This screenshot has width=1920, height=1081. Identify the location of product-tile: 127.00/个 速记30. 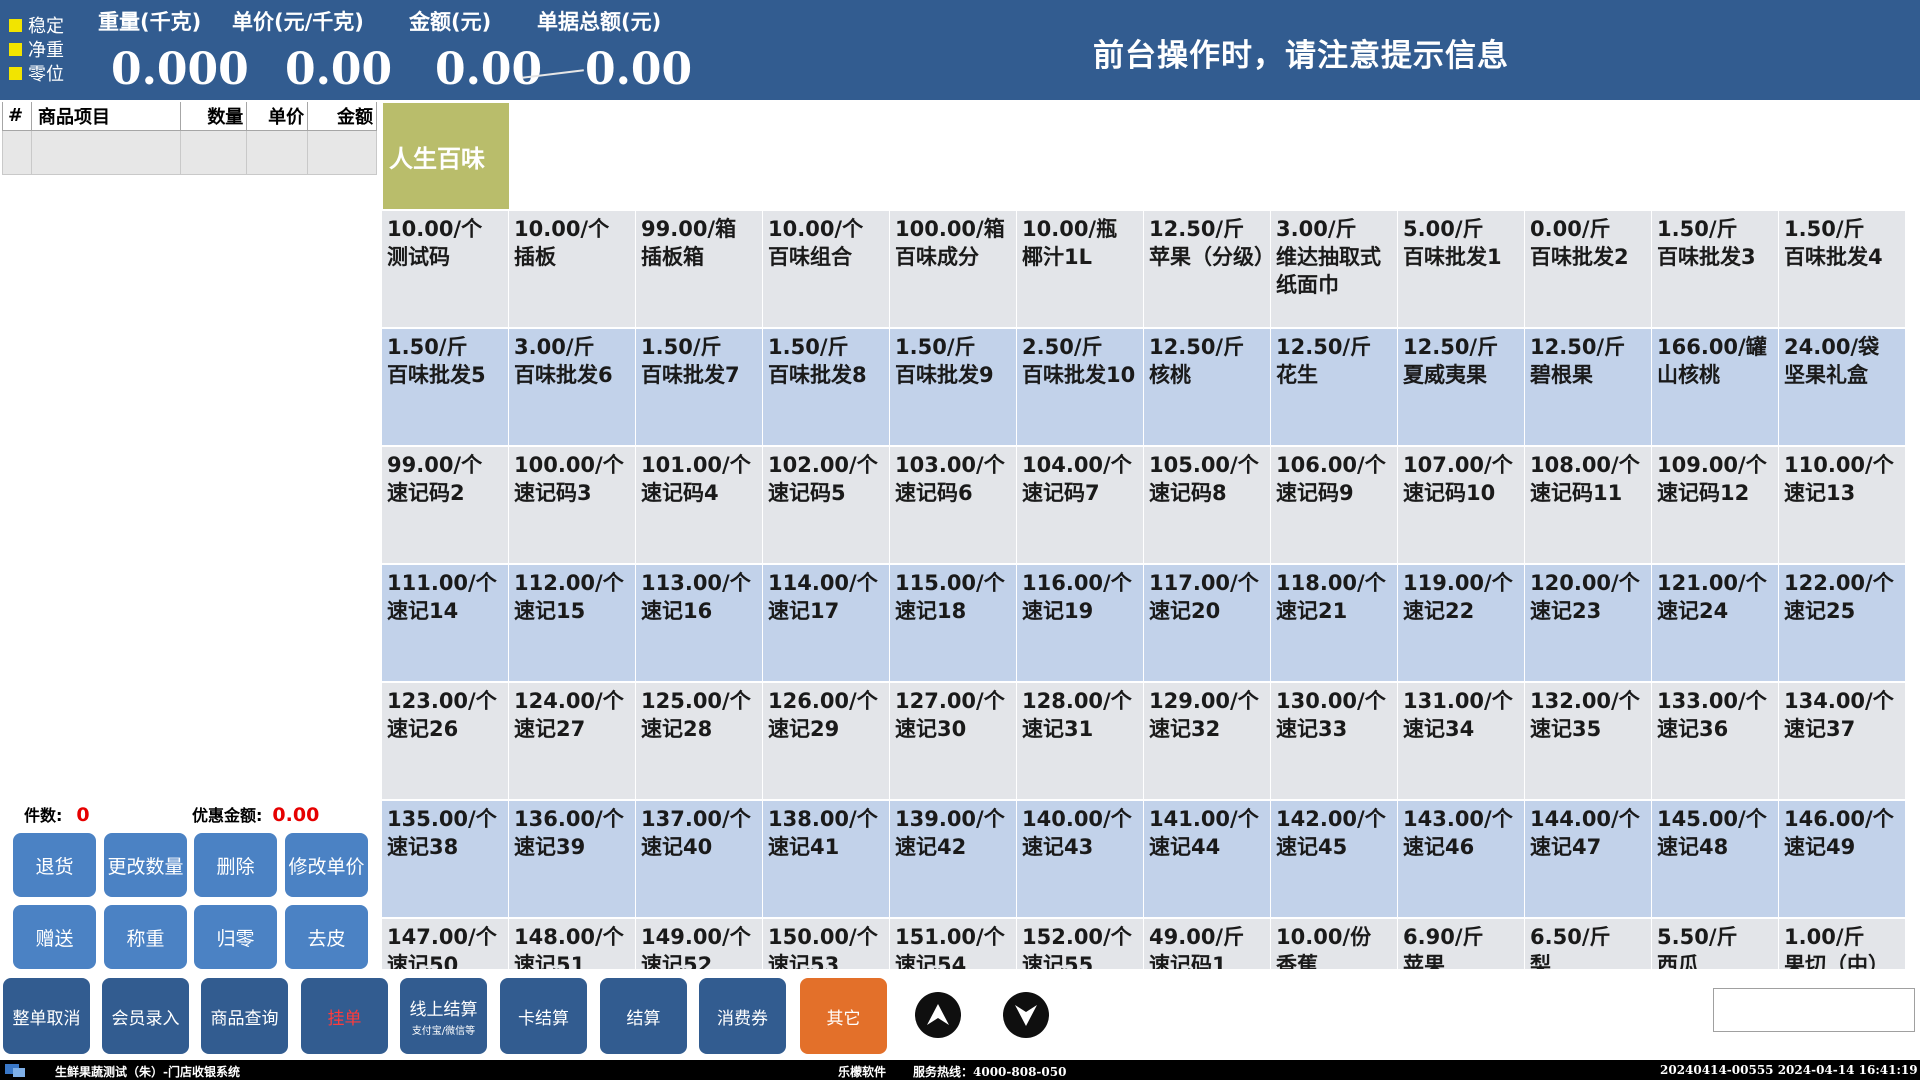
(953, 741).